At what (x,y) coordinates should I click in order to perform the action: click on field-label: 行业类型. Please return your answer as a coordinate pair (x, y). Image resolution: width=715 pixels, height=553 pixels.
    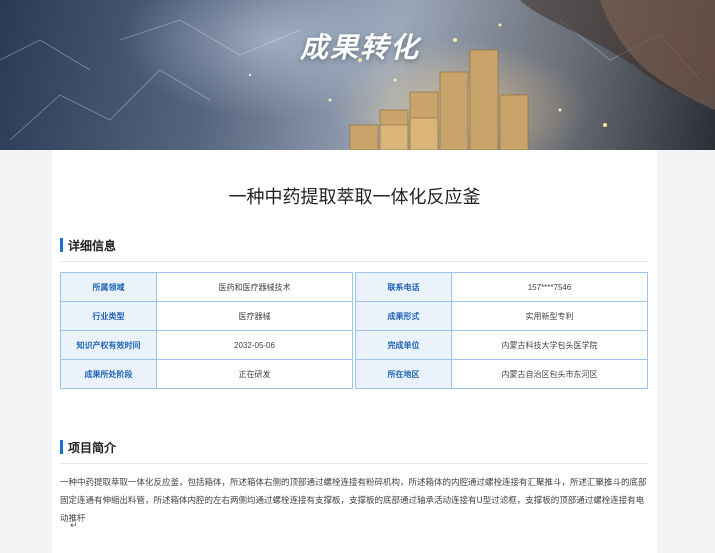
    Looking at the image, I should click on (108, 316).